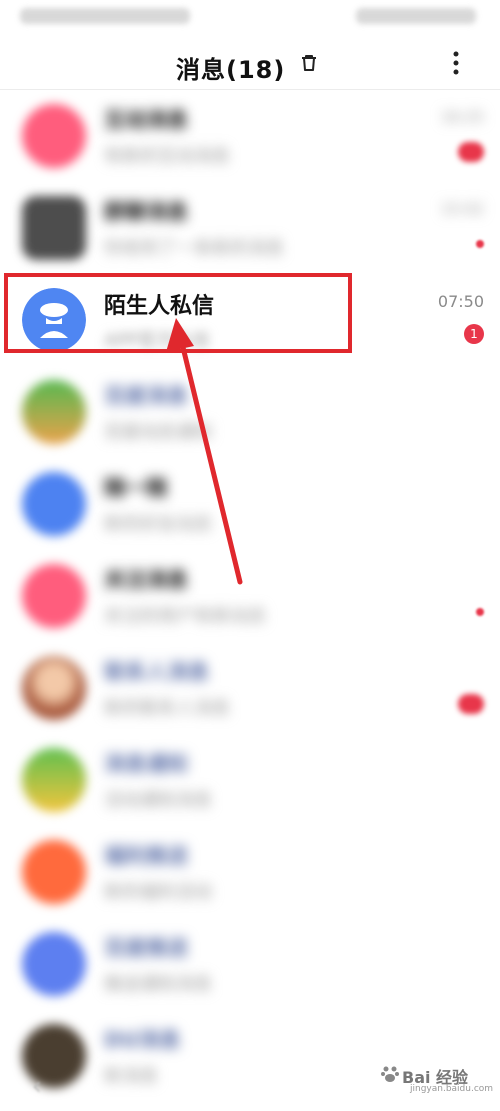 The width and height of the screenshot is (500, 1111). Describe the element at coordinates (167, 708) in the screenshot. I see `row-preview: 新的联系人消息` at that location.